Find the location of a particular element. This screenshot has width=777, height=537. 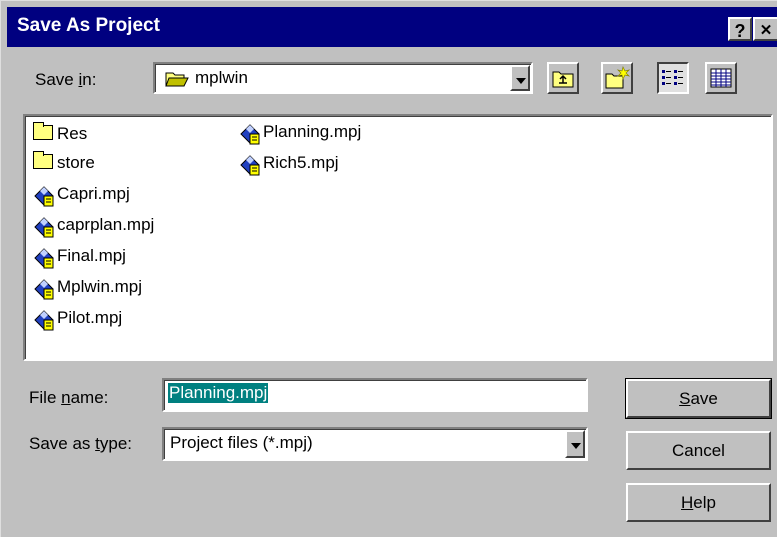

close-button: ✕ is located at coordinates (765, 29).